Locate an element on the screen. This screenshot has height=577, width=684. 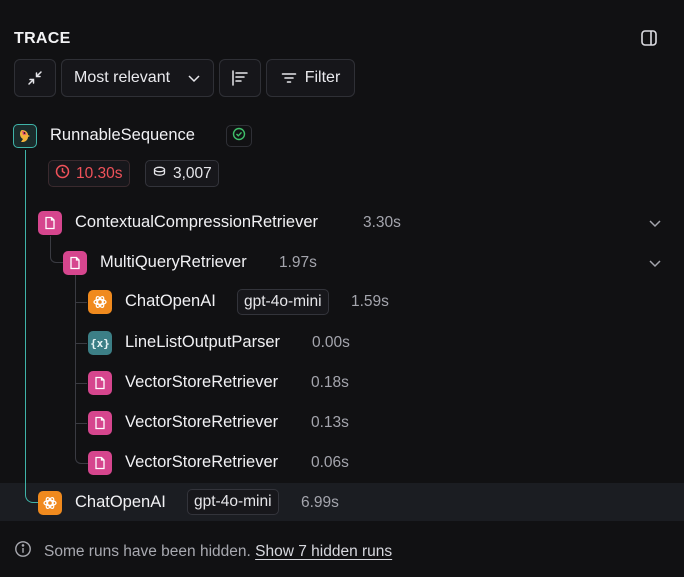
success-status-badge is located at coordinates (239, 136).